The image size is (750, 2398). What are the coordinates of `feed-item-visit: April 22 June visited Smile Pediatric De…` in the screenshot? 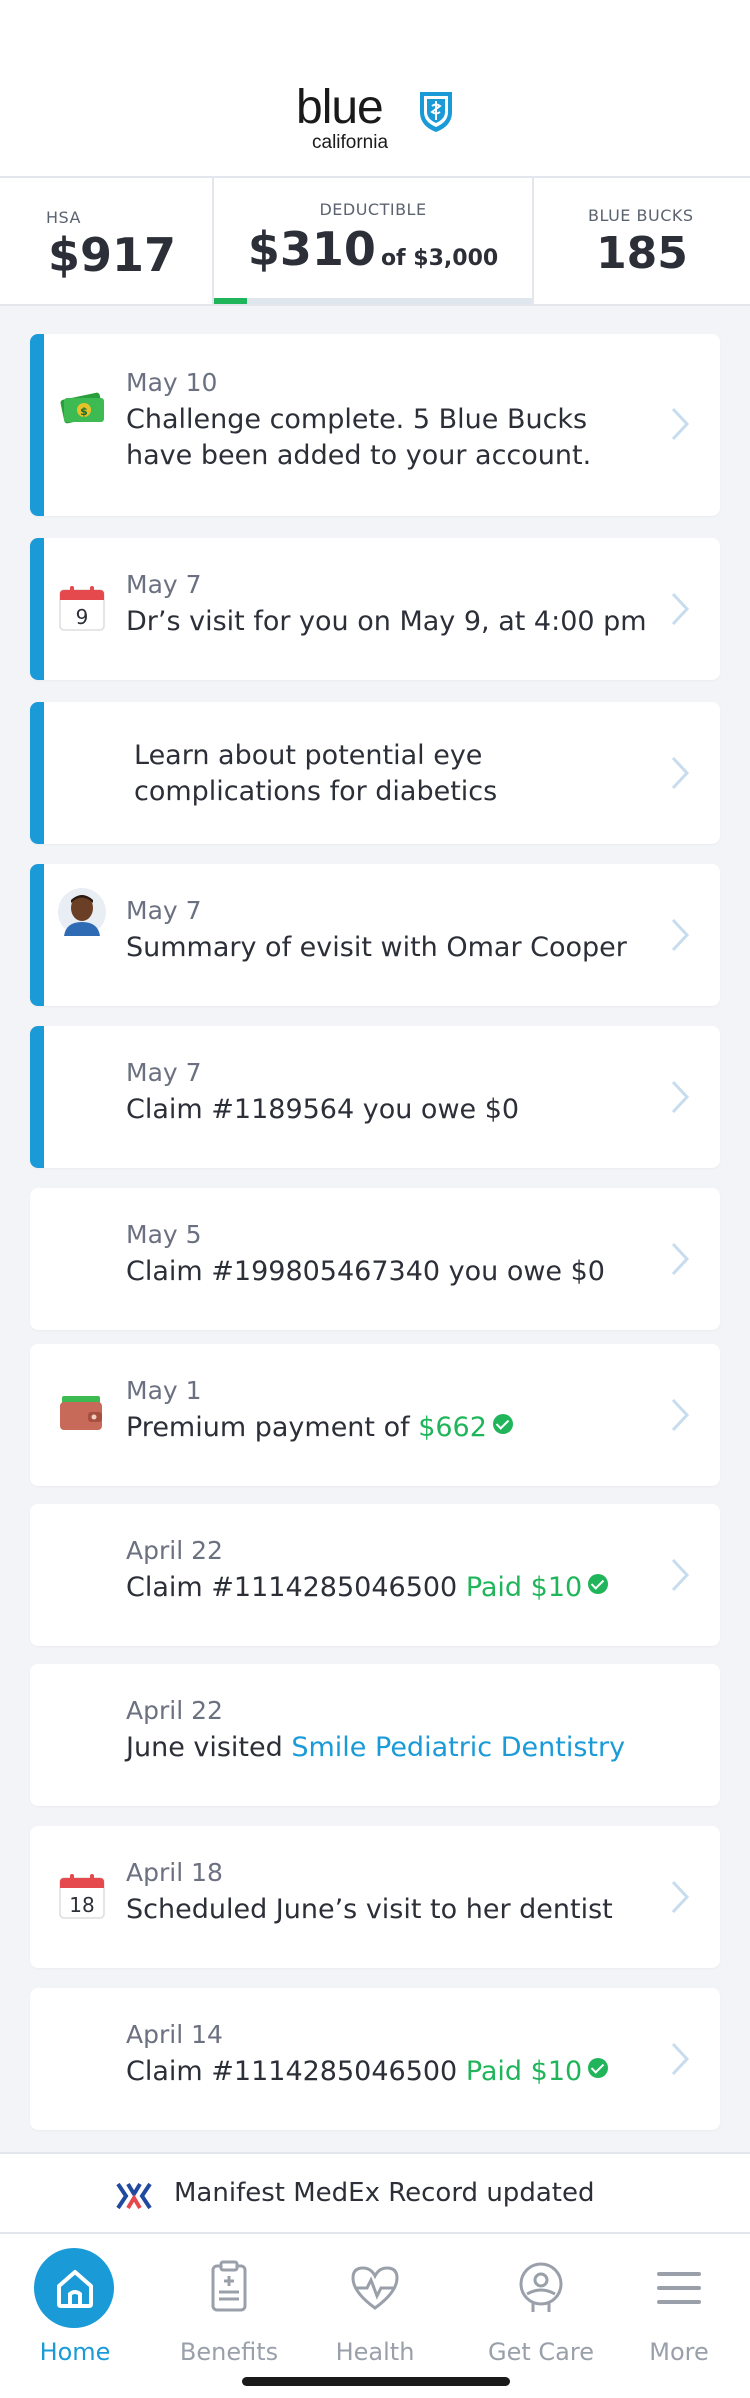 It's located at (375, 1735).